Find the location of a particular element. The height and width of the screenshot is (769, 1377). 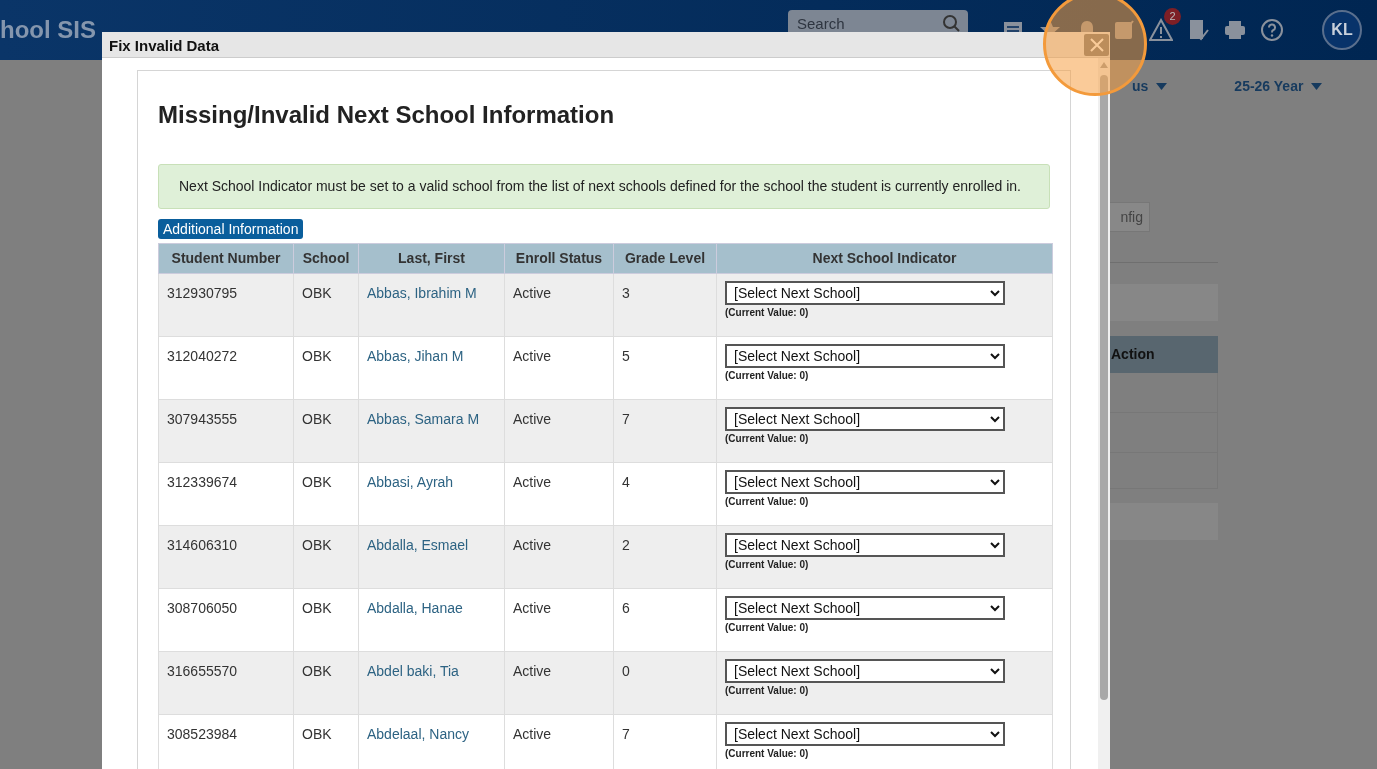

app-title: hool SIS is located at coordinates (48, 30).